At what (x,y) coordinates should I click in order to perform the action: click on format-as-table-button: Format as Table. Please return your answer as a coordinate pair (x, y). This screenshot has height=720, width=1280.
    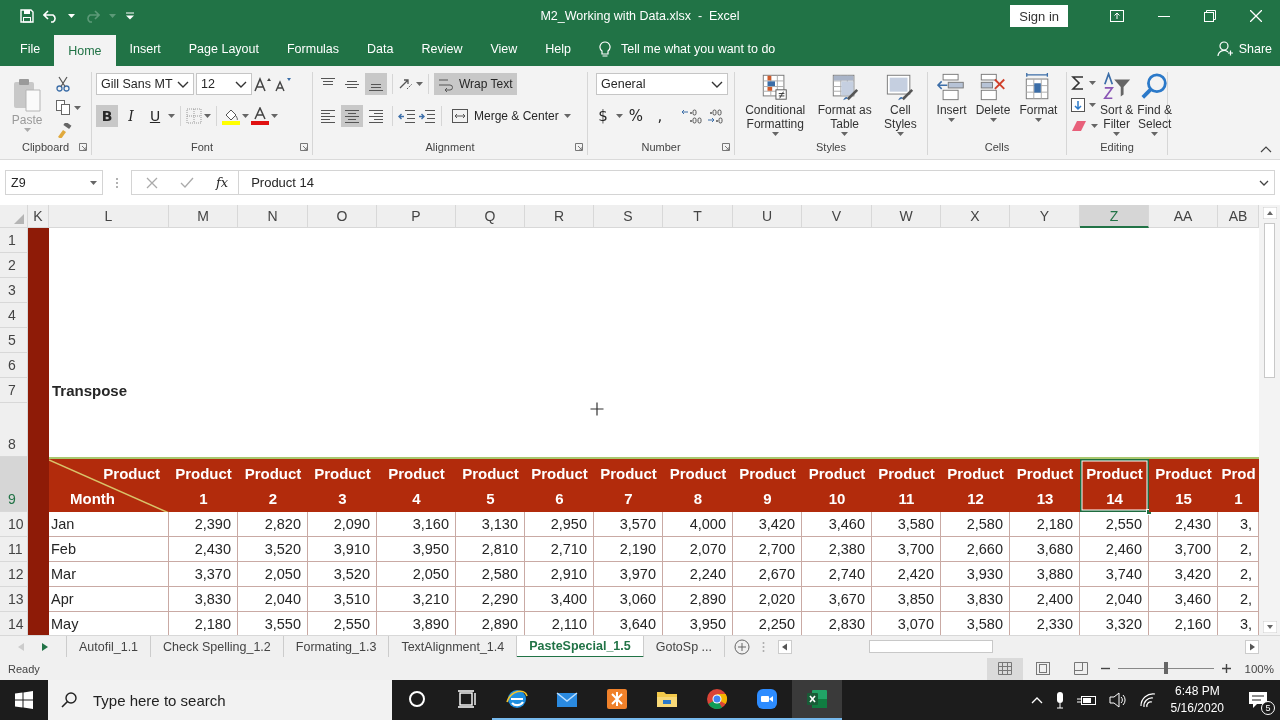
    Looking at the image, I should click on (844, 105).